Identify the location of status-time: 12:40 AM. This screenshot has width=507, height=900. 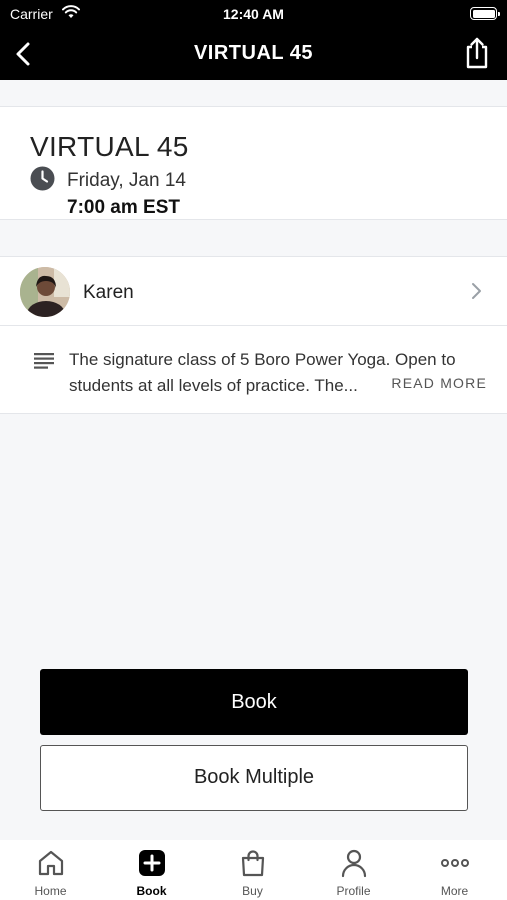
(253, 14).